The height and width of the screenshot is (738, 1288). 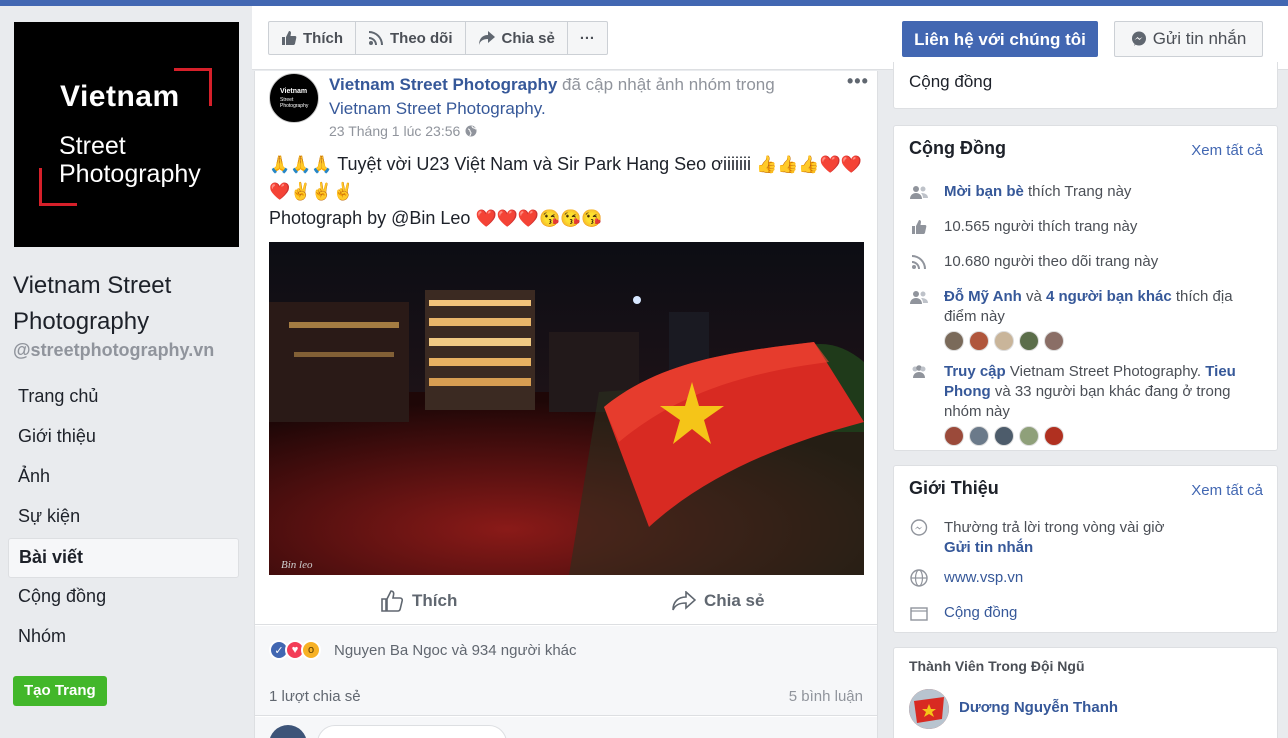 What do you see at coordinates (1199, 38) in the screenshot?
I see `send-message-label: Gửi tin nhắn` at bounding box center [1199, 38].